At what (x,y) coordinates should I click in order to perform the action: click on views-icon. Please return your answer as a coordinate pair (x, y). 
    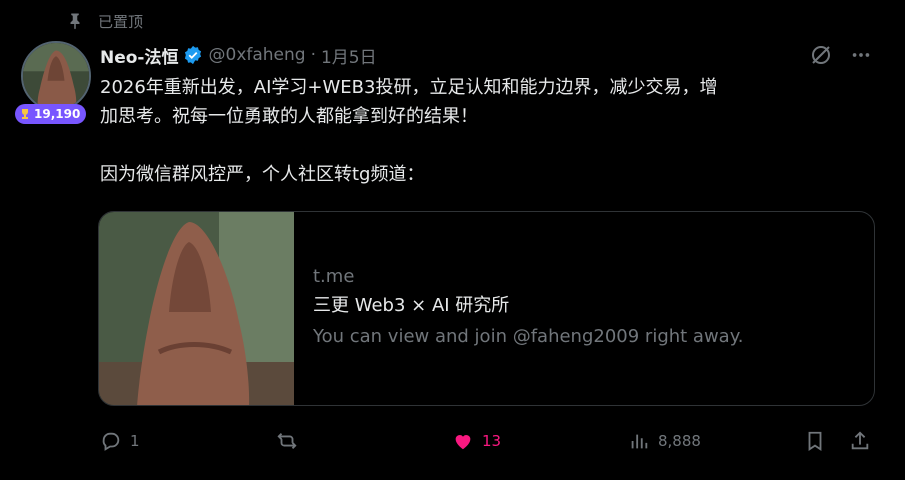
    Looking at the image, I should click on (639, 441).